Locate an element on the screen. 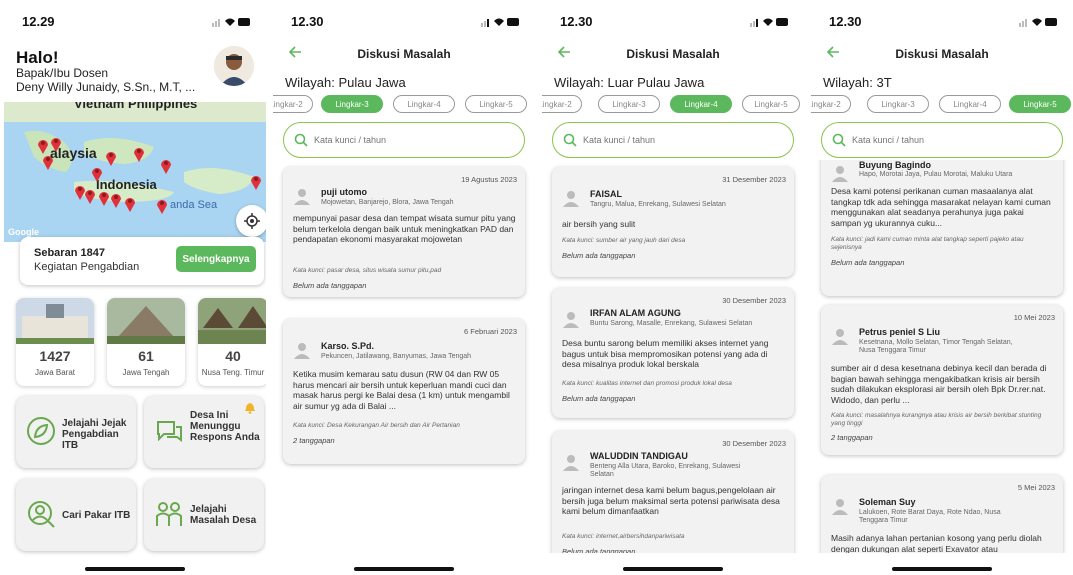  region-card-ntt: 40 Nusa Teng. Timur is located at coordinates (232, 342).